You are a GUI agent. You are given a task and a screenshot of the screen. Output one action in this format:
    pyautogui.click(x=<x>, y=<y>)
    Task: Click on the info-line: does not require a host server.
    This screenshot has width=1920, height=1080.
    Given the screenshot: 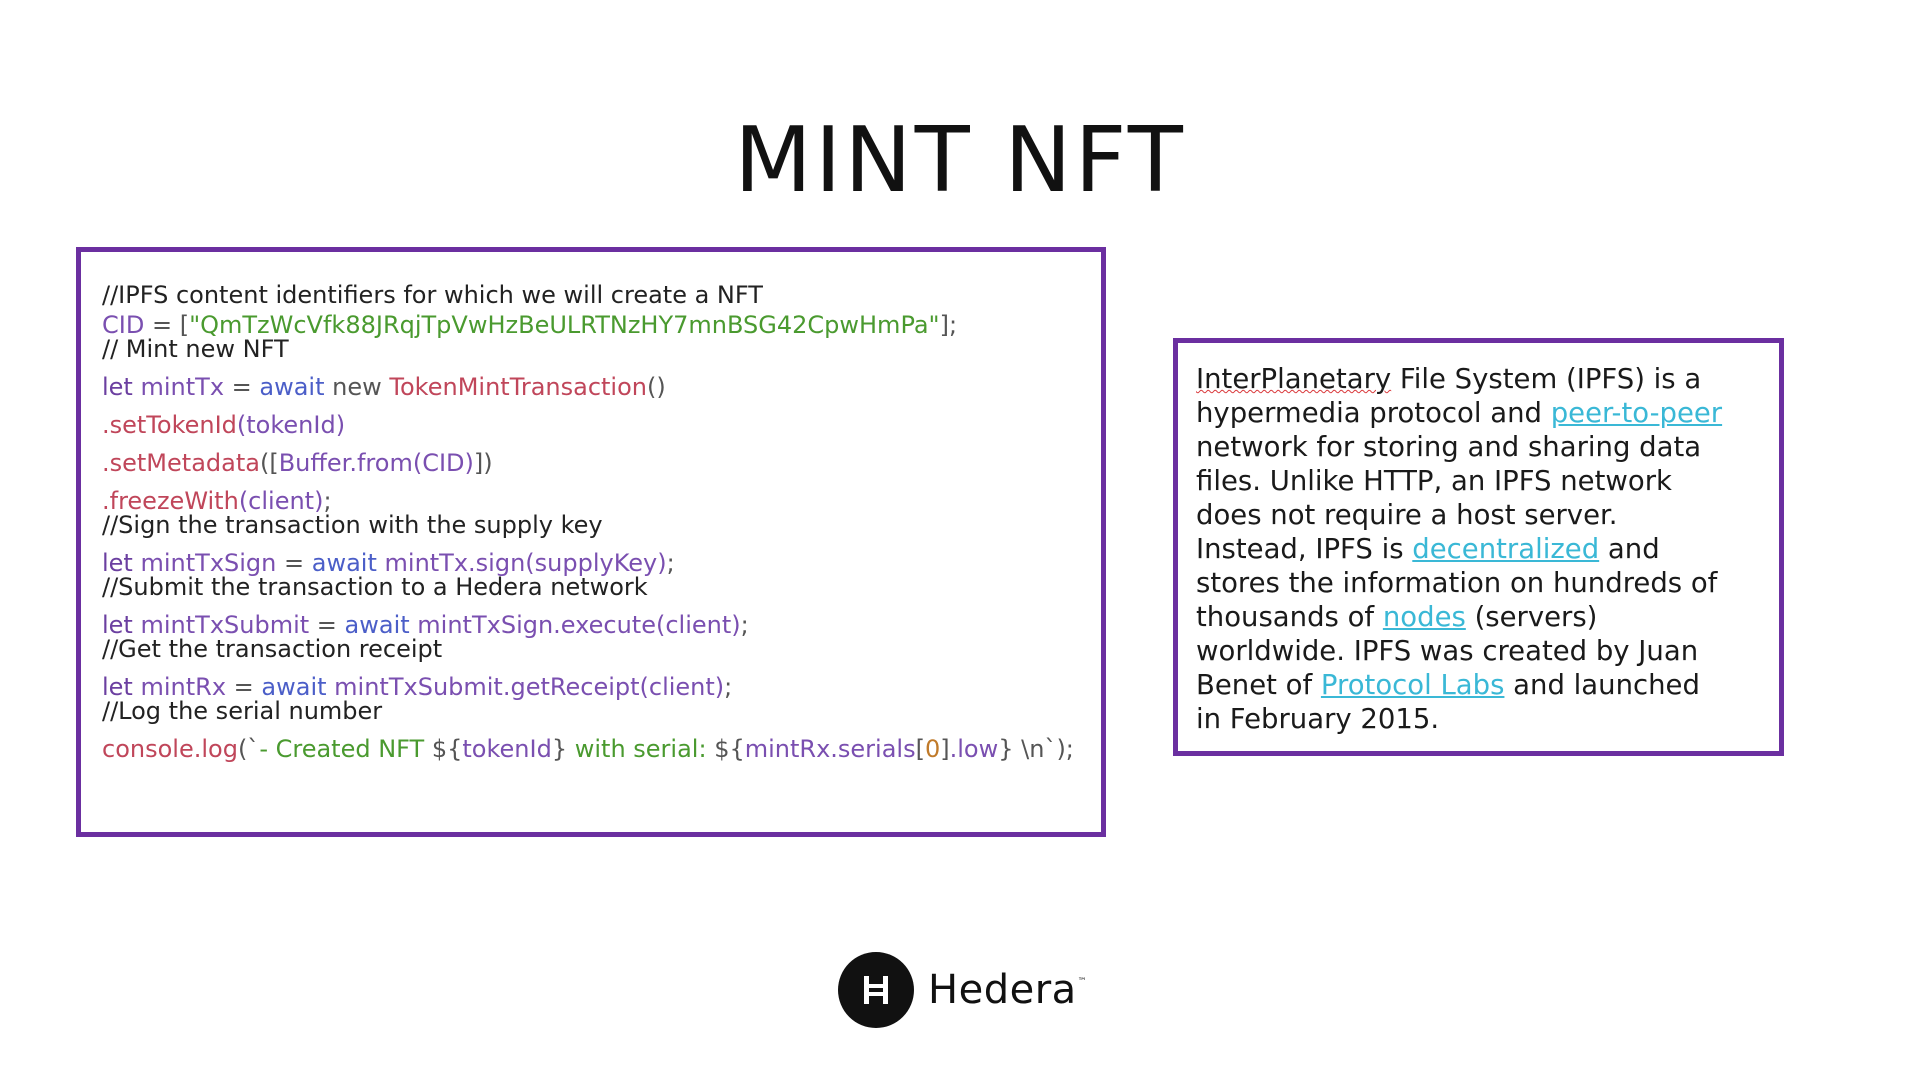 What is the action you would take?
    pyautogui.click(x=1407, y=515)
    